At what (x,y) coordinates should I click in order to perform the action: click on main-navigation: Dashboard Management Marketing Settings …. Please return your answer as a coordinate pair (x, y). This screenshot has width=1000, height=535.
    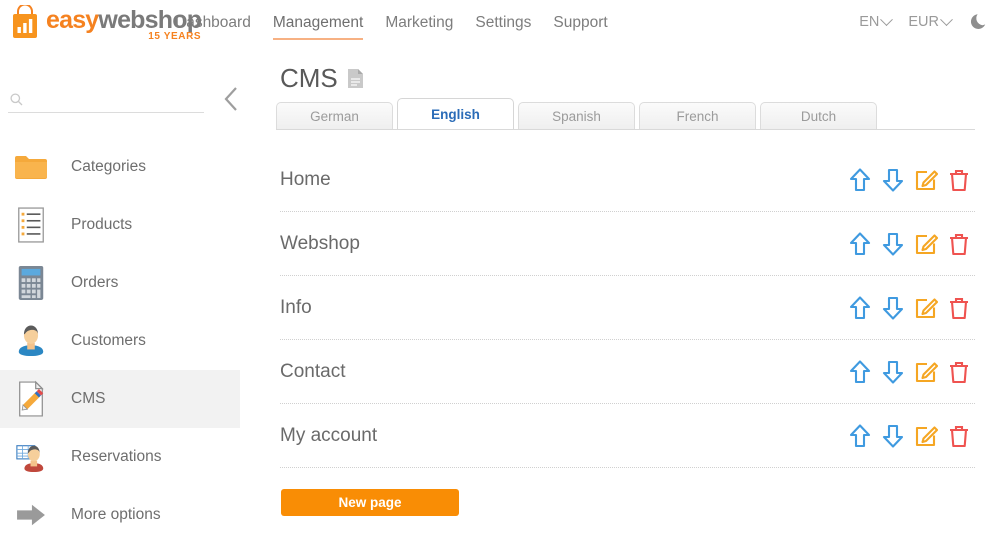
    Looking at the image, I should click on (391, 26).